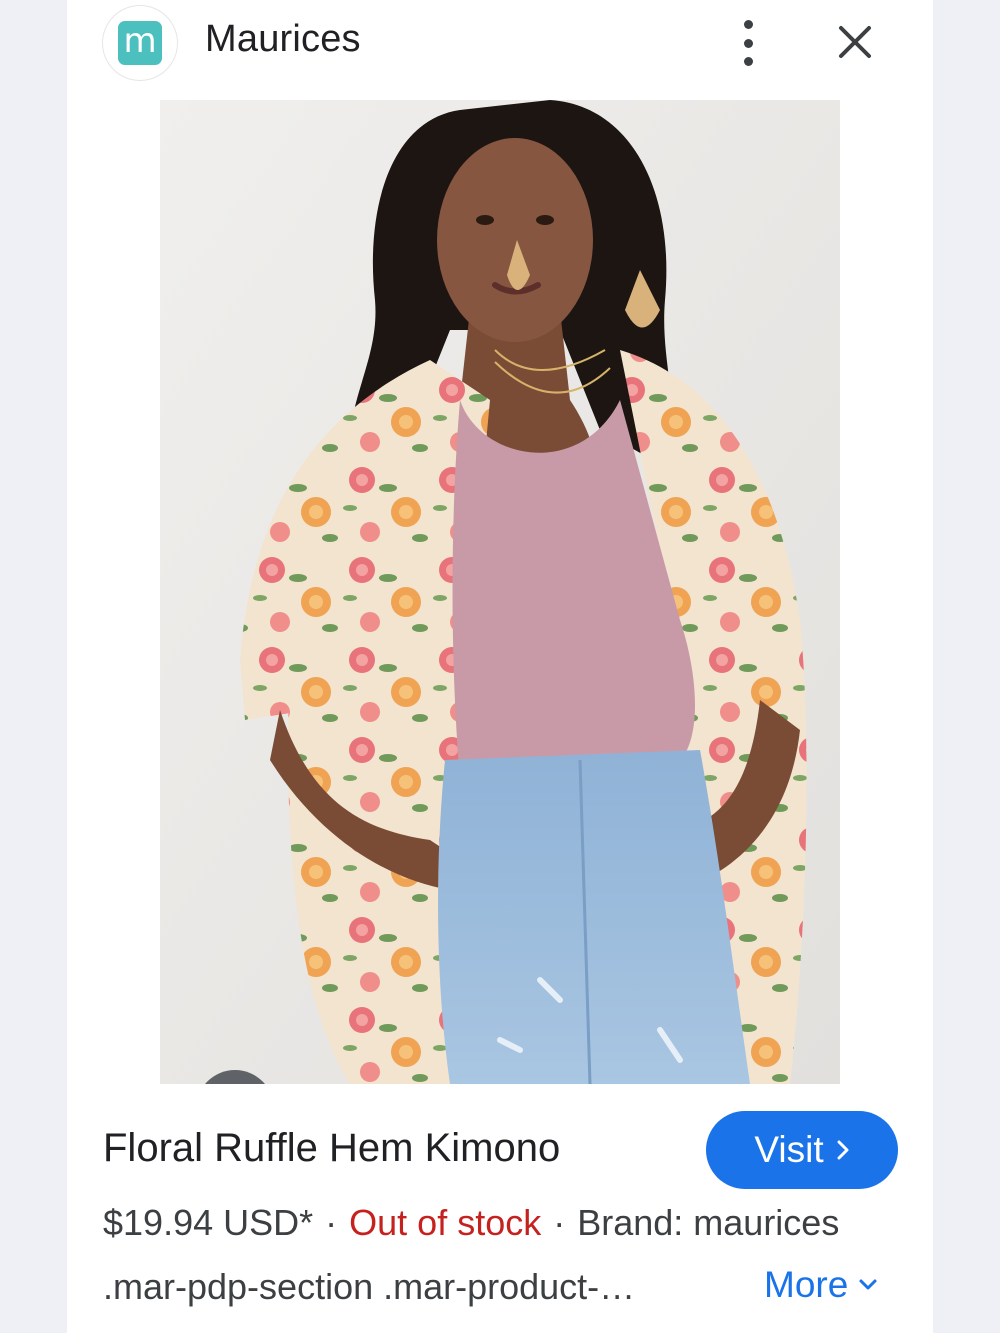 This screenshot has width=1000, height=1333. What do you see at coordinates (208, 1222) in the screenshot?
I see `price: $19.94 USD*` at bounding box center [208, 1222].